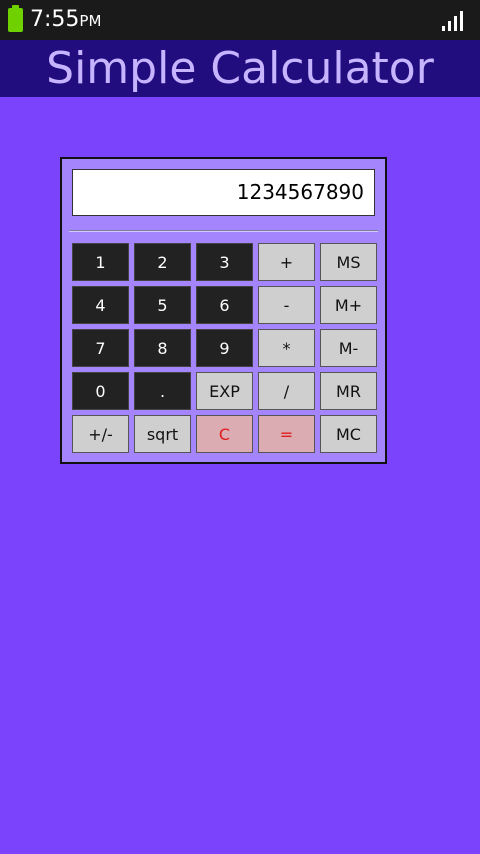  Describe the element at coordinates (90, 21) in the screenshot. I see `clock-ampm: PM` at that location.